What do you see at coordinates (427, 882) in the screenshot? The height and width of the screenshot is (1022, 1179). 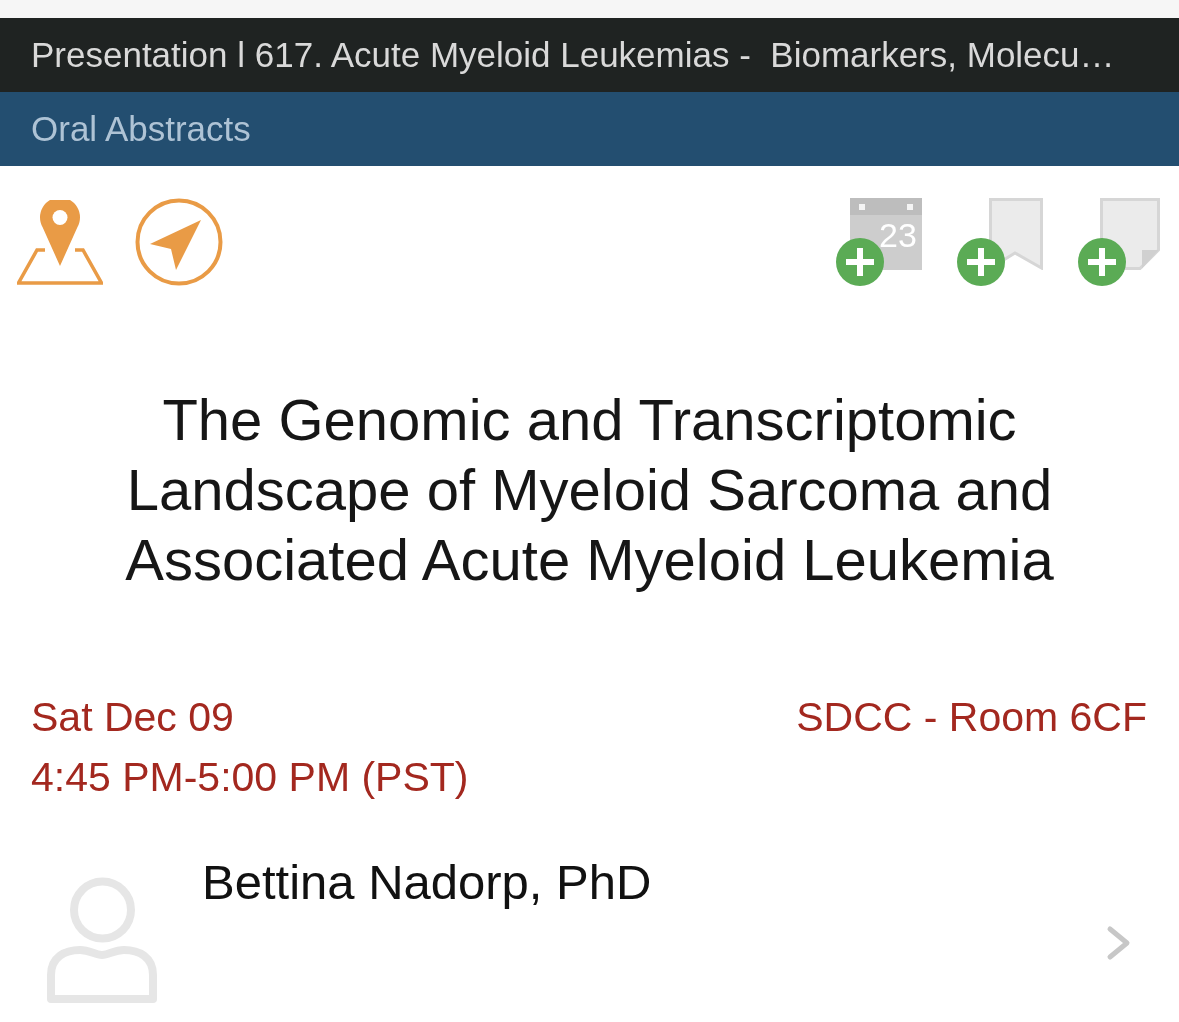 I see `speaker-name: Bettina Nadorp, PhD` at bounding box center [427, 882].